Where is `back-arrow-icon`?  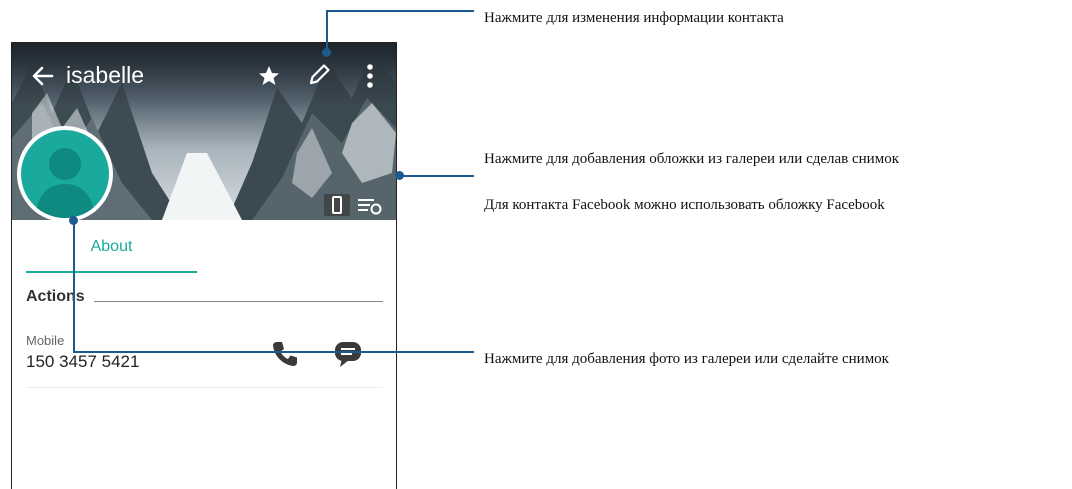 back-arrow-icon is located at coordinates (43, 76).